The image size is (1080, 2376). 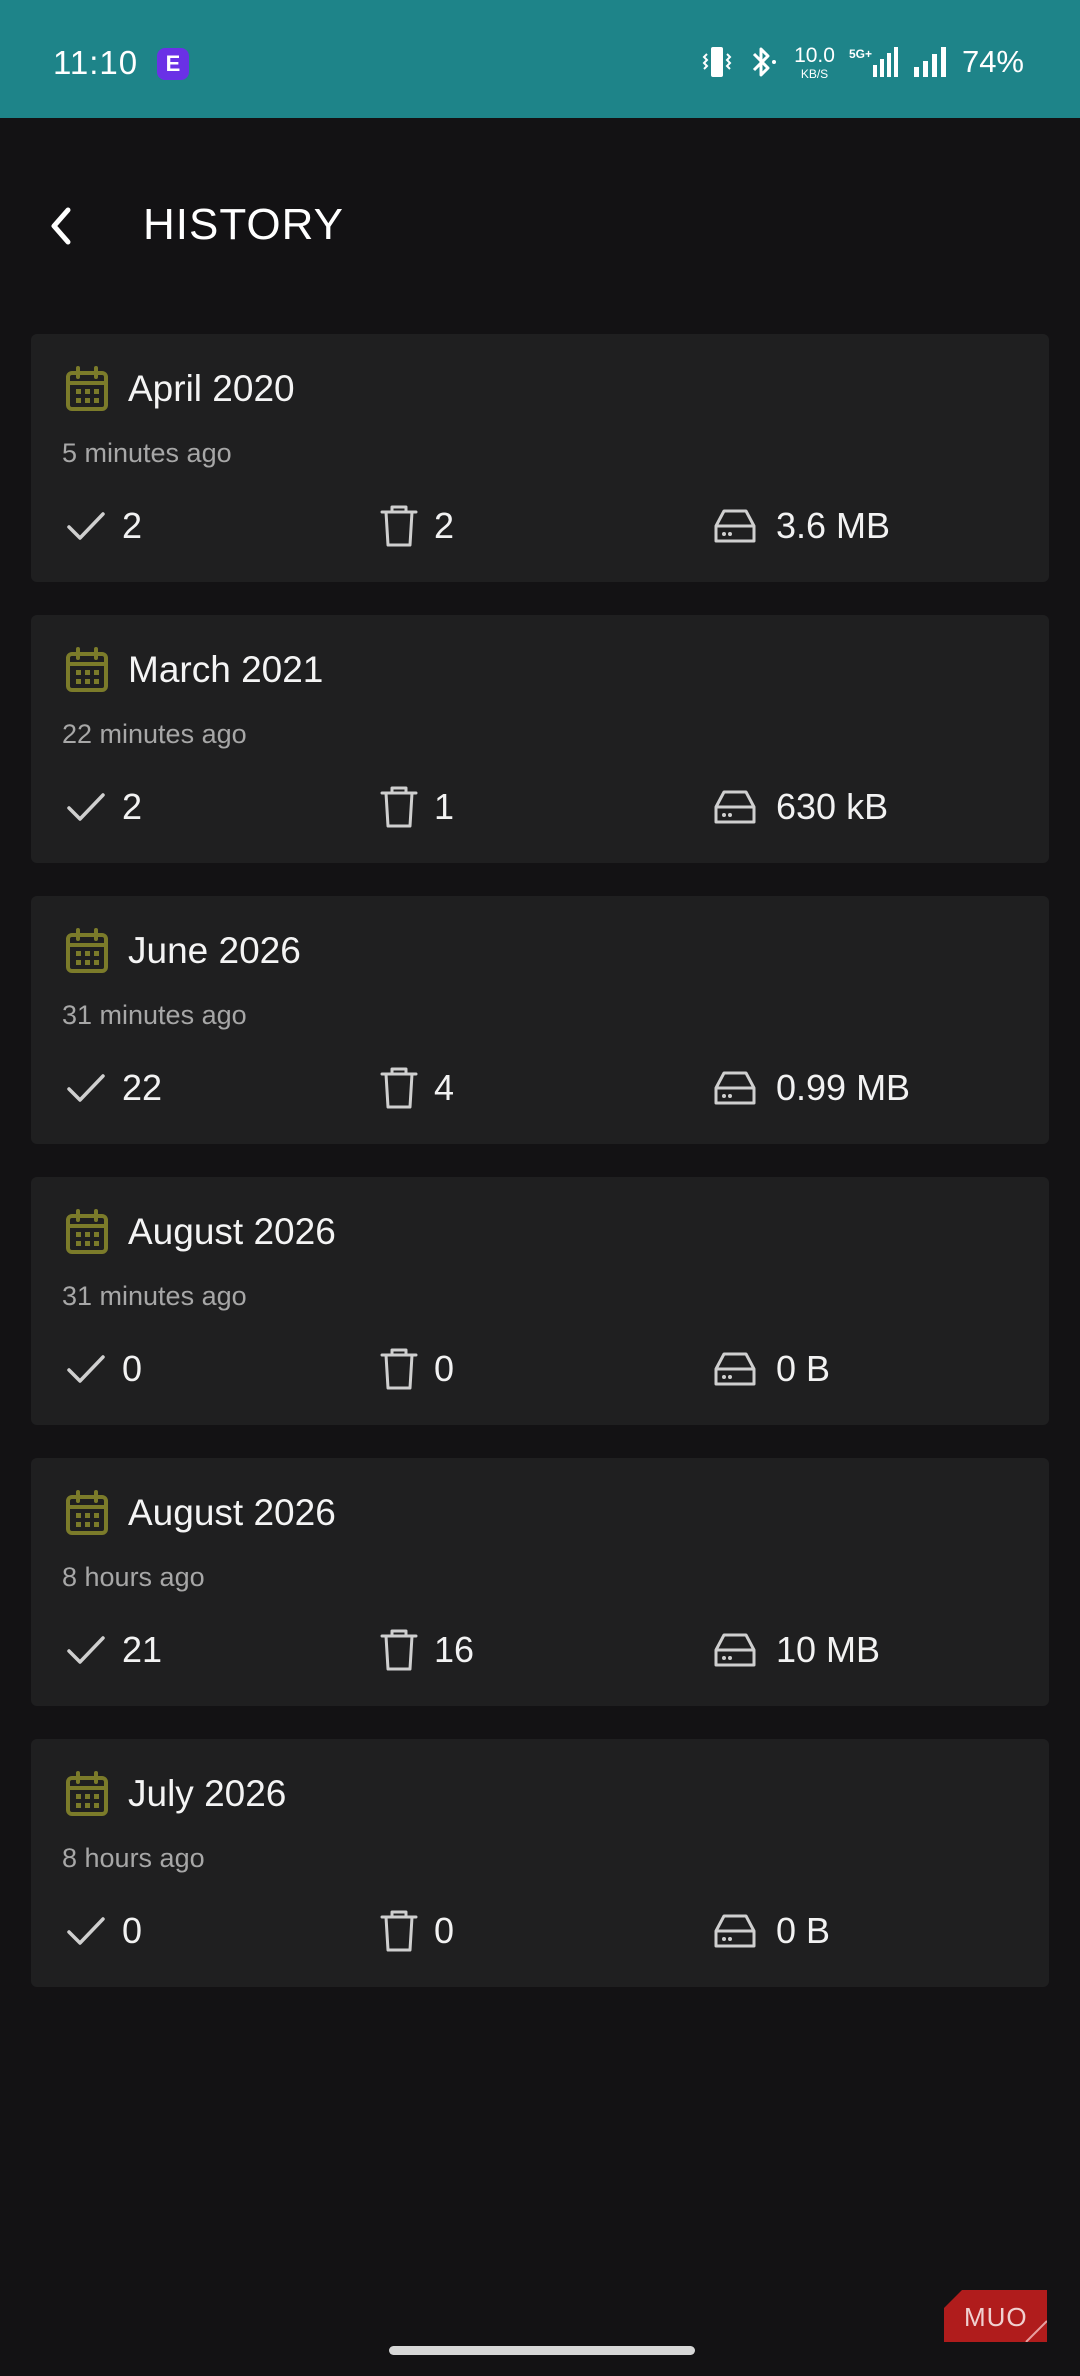 I want to click on back-button, so click(x=61, y=226).